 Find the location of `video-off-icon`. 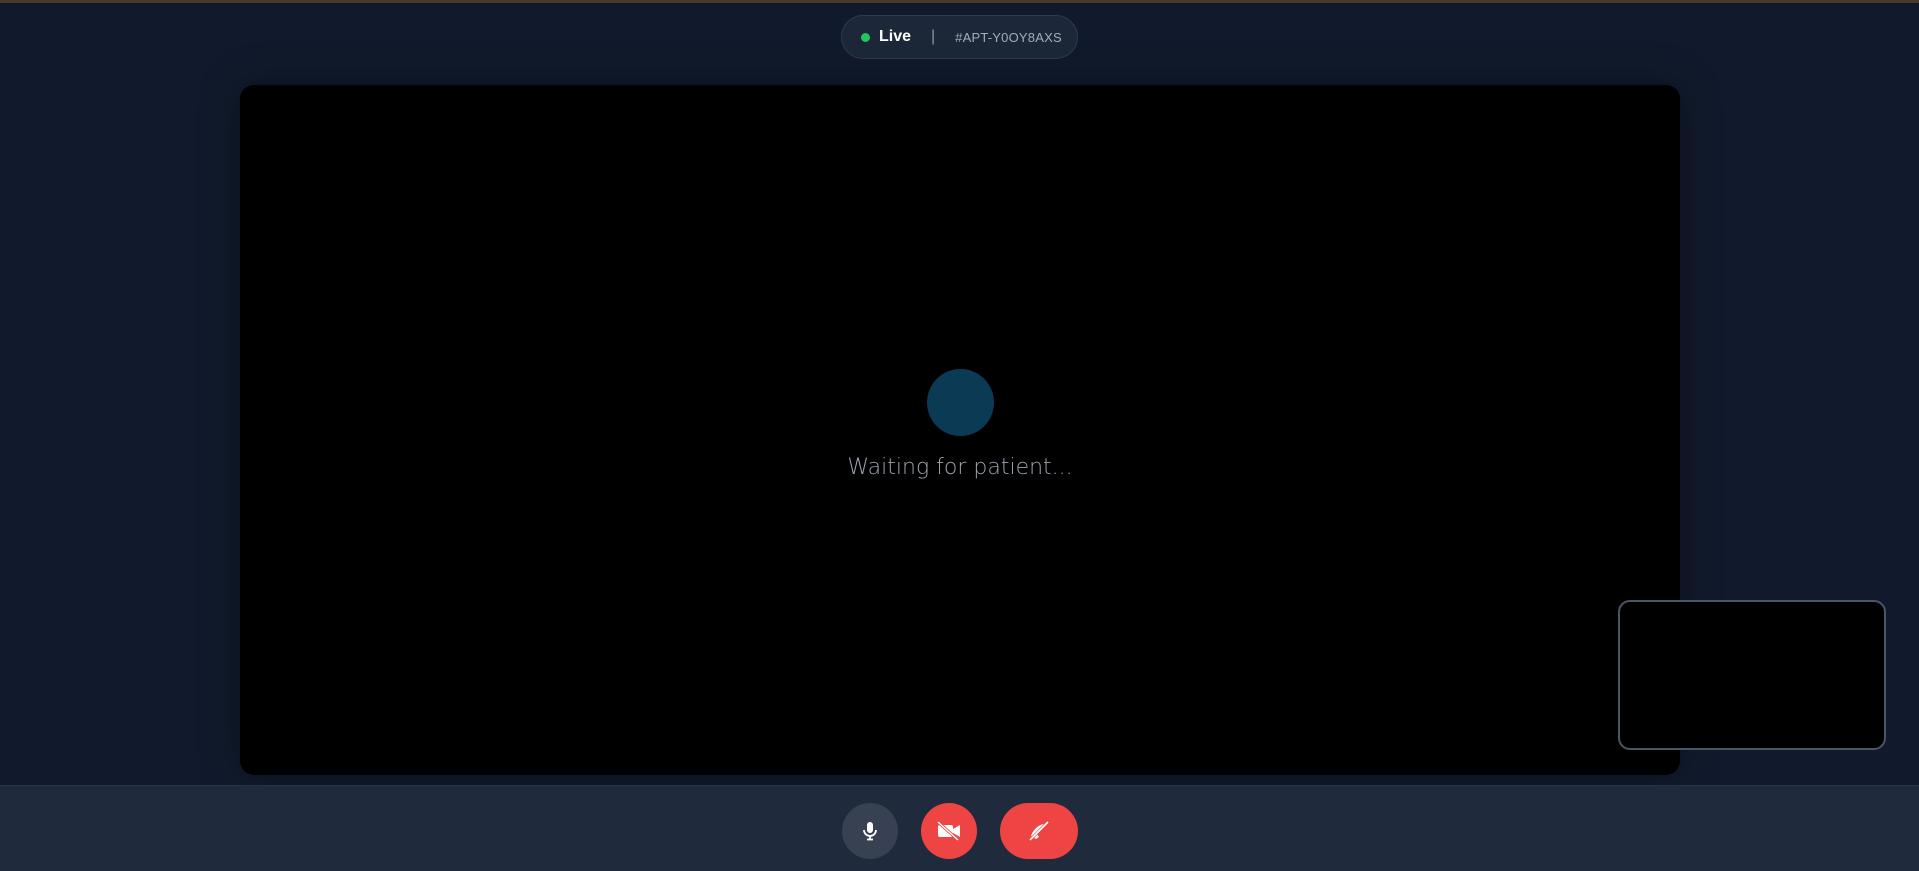

video-off-icon is located at coordinates (949, 831).